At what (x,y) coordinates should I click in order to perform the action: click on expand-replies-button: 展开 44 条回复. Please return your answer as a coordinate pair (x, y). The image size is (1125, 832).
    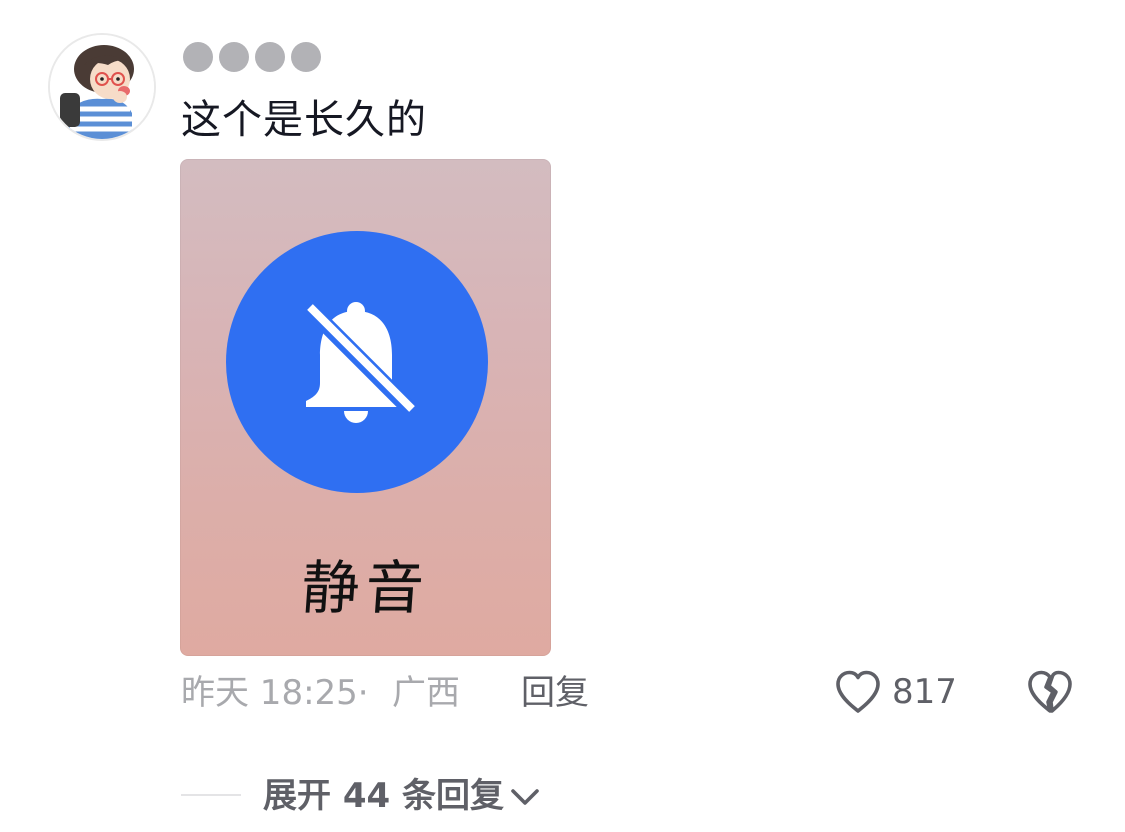
    Looking at the image, I should click on (402, 796).